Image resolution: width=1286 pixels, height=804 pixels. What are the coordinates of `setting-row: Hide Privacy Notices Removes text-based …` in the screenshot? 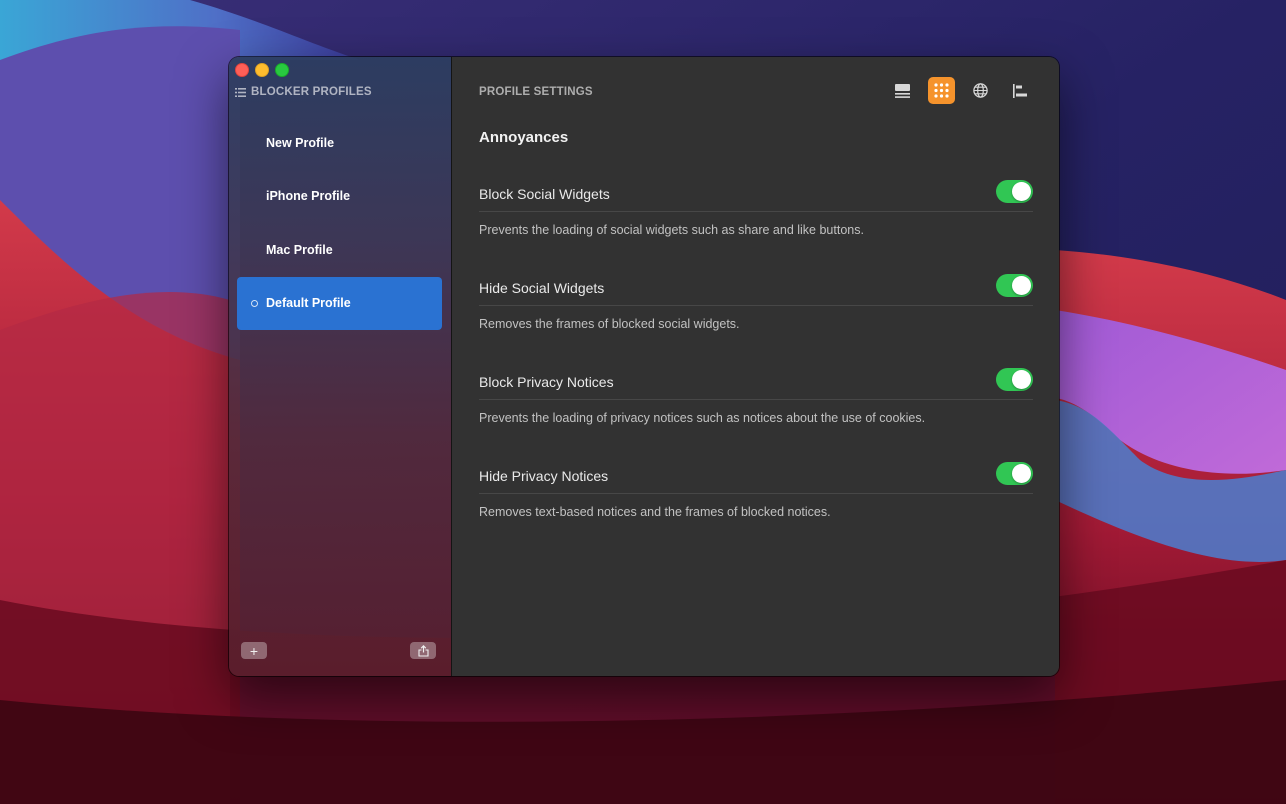 It's located at (756, 506).